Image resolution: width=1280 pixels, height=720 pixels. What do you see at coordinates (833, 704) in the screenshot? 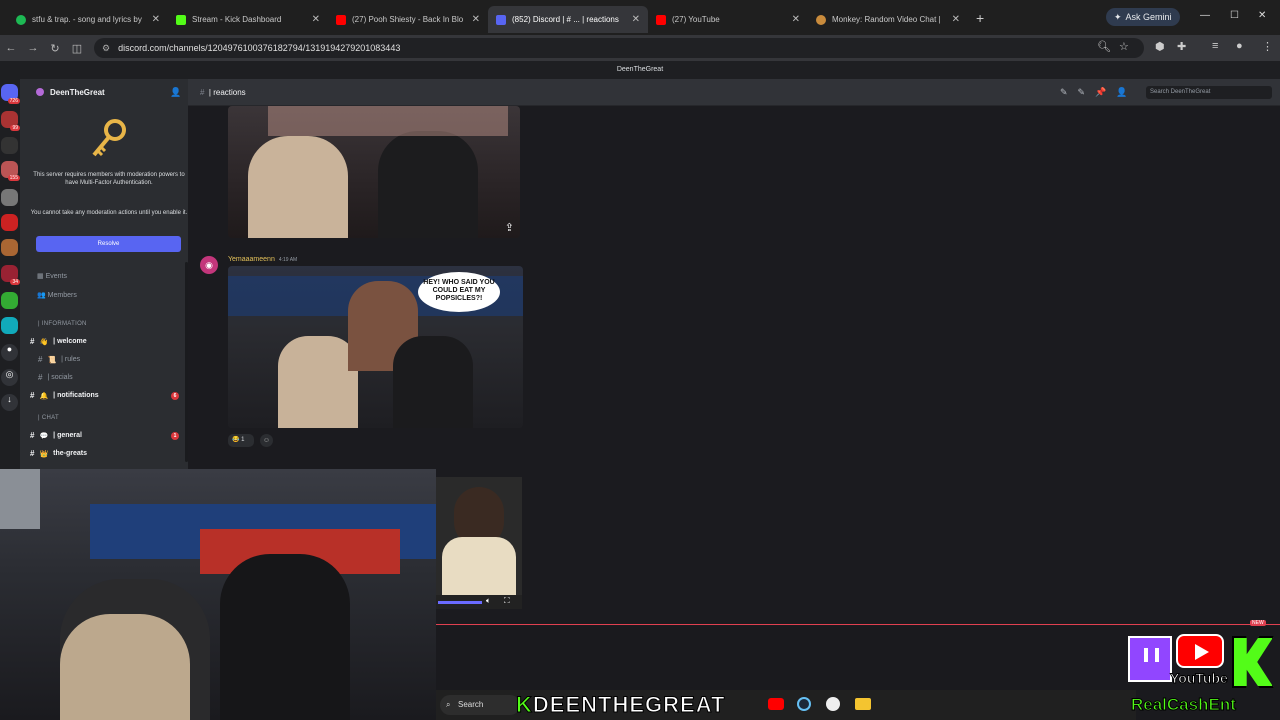
I see `obs-icon` at bounding box center [833, 704].